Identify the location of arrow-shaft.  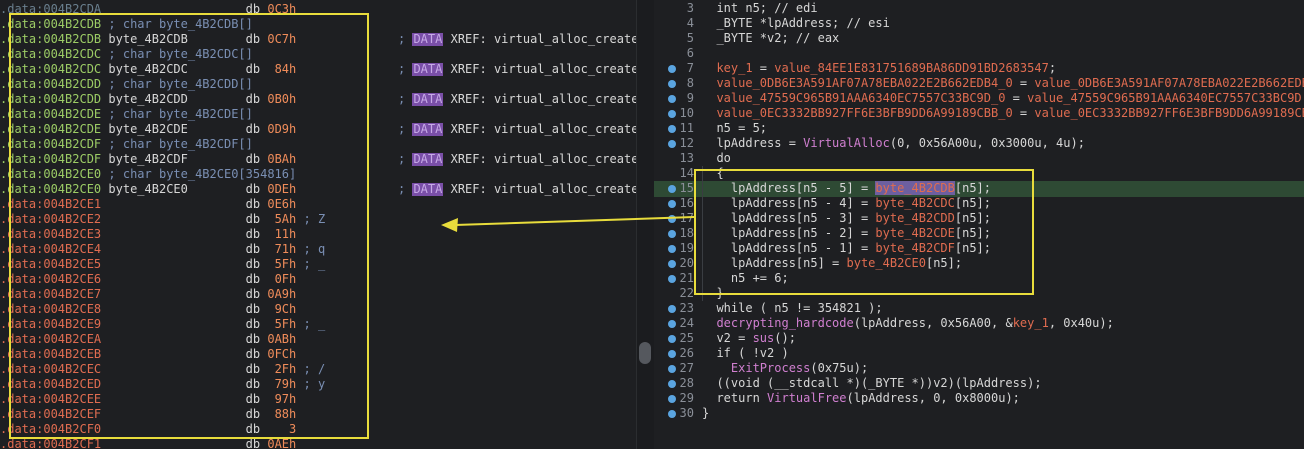
(574, 221).